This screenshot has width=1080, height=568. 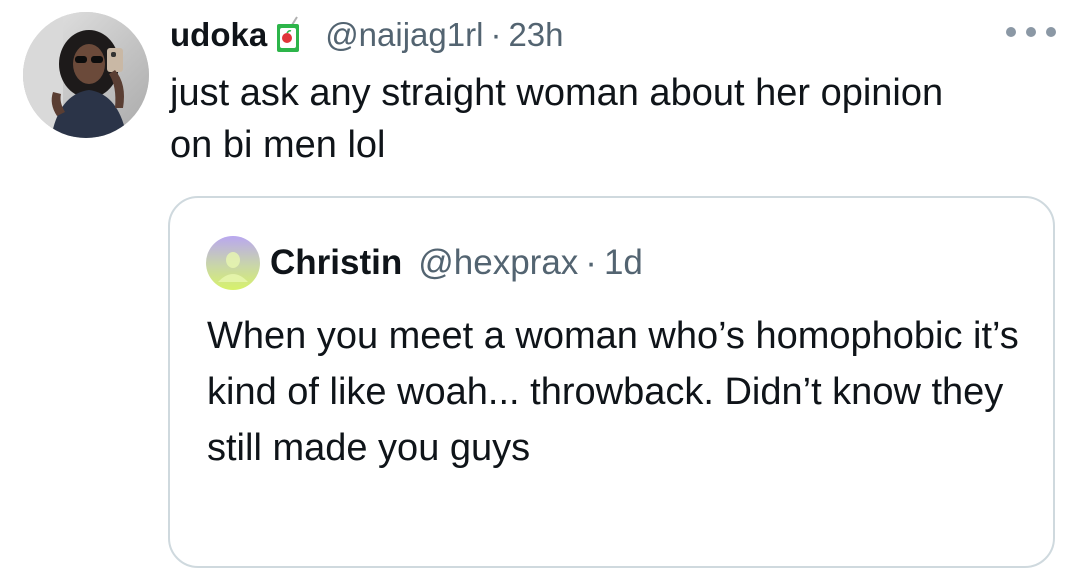 What do you see at coordinates (218, 35) in the screenshot?
I see `author-display-name: udoka` at bounding box center [218, 35].